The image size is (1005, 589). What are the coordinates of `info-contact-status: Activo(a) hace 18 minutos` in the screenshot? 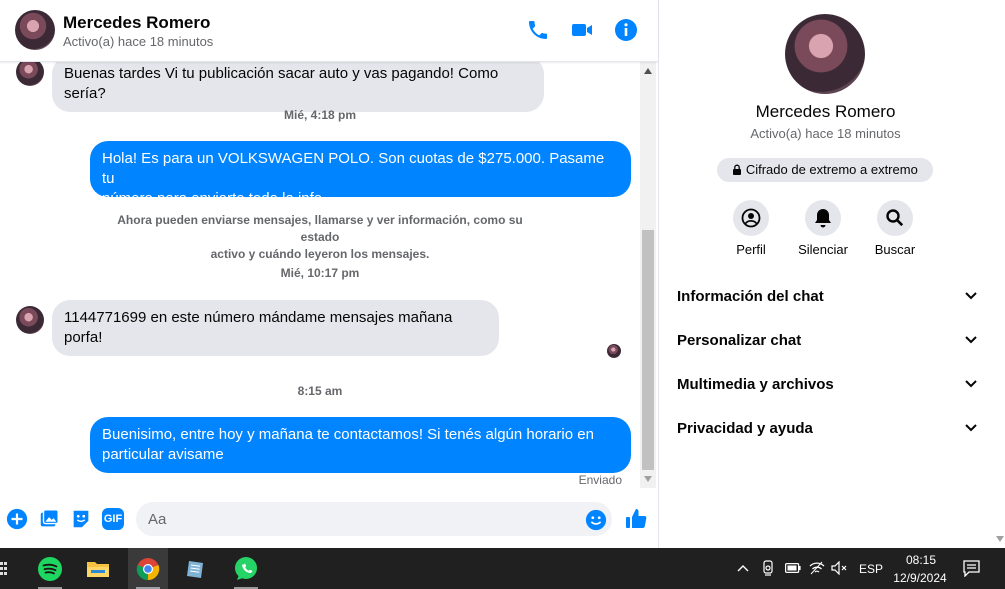 It's located at (825, 133).